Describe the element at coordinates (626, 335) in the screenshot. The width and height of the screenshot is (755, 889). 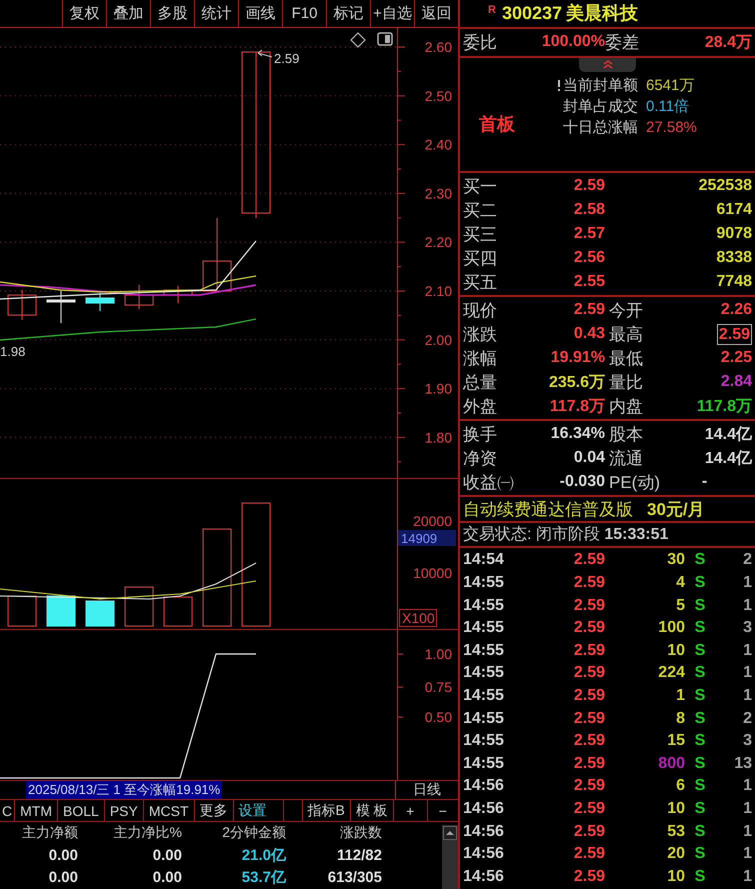
I see `quote-label: 最高` at that location.